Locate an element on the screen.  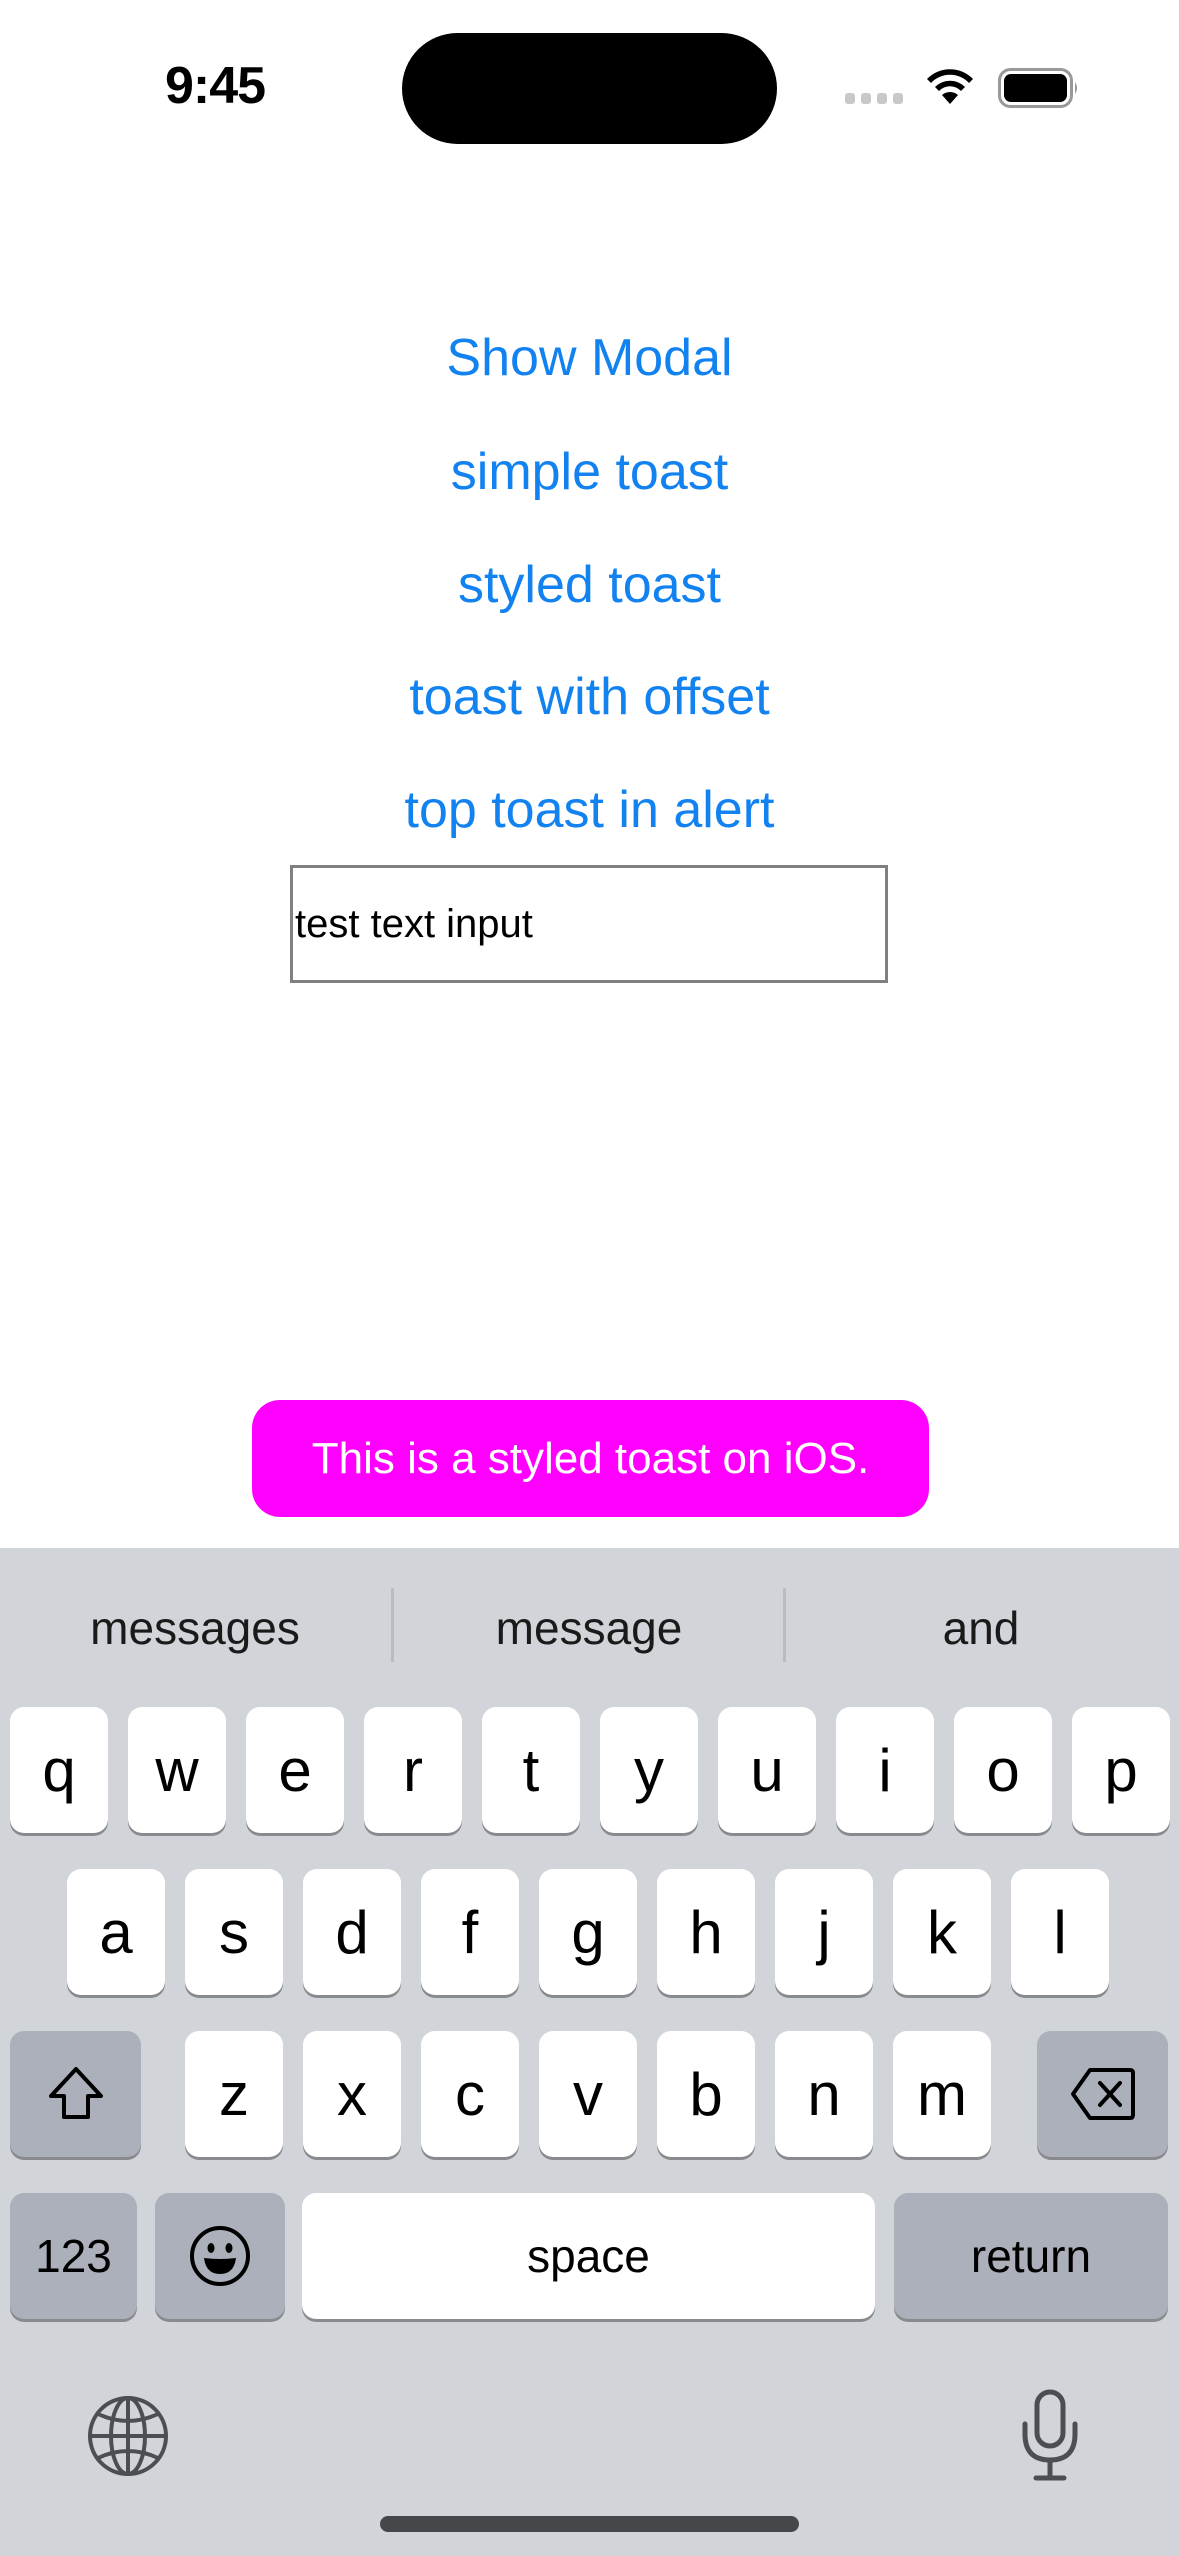
shift-icon is located at coordinates (75, 2093).